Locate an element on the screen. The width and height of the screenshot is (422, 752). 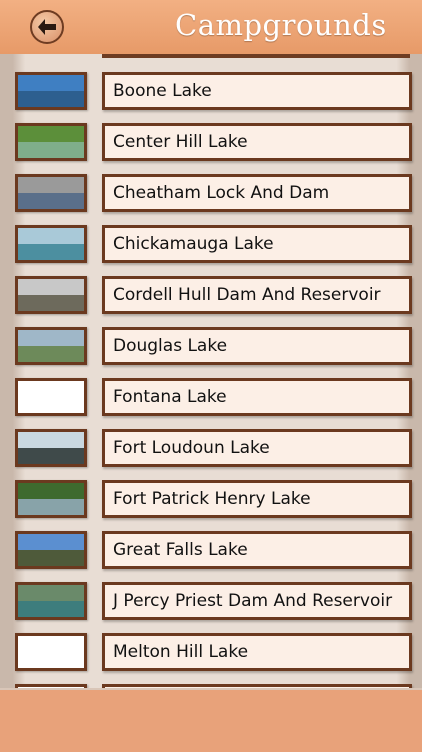
list-item: Melton Hill Lake is located at coordinates (211, 653).